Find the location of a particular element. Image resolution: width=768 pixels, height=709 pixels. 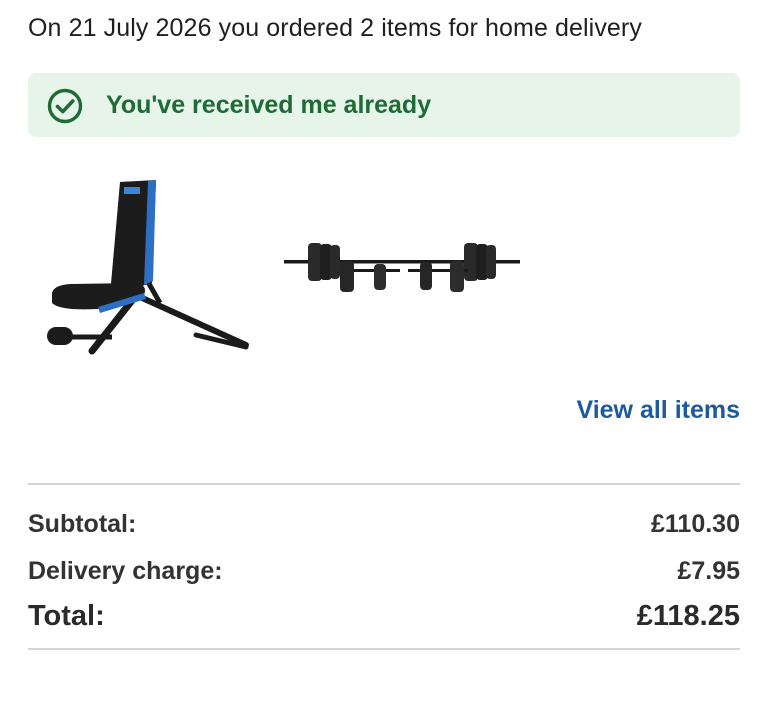

total-value: £118.25 is located at coordinates (688, 616).